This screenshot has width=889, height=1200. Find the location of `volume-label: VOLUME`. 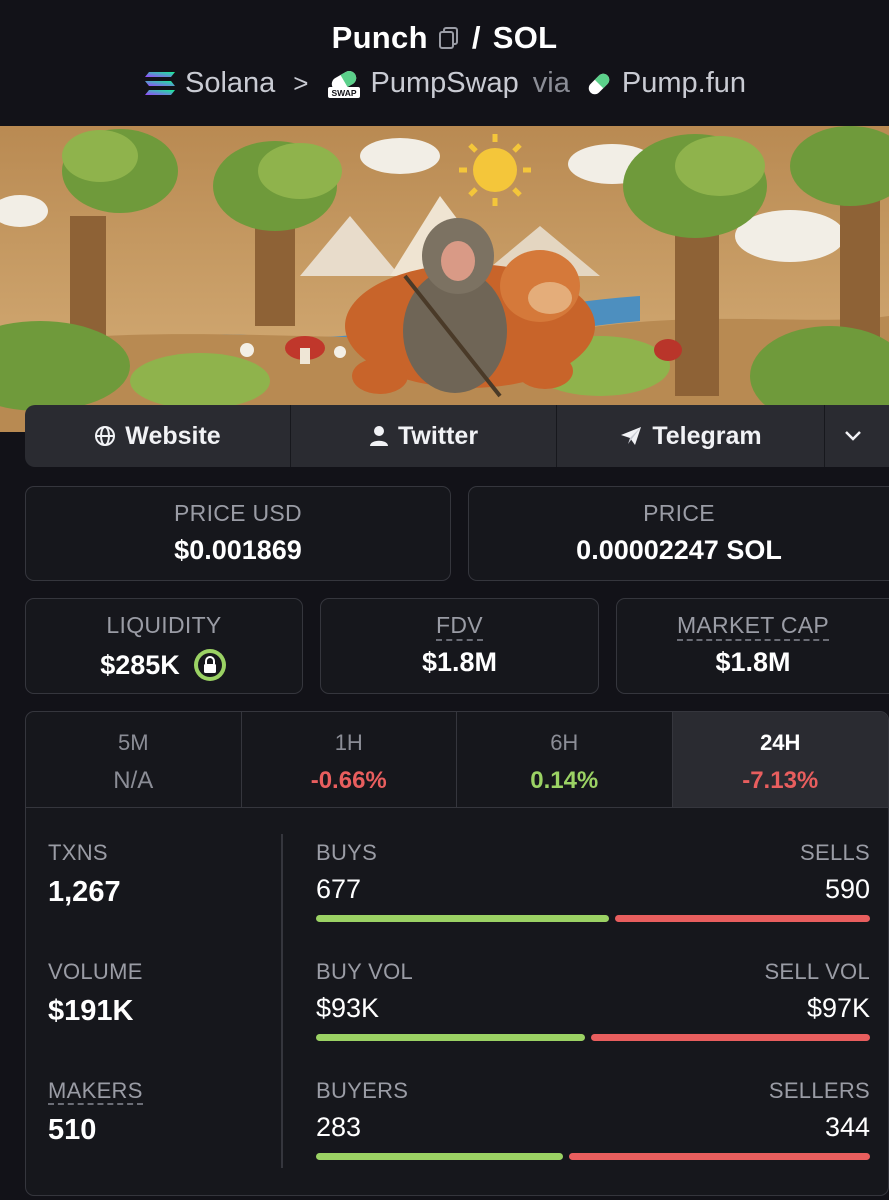

volume-label: VOLUME is located at coordinates (95, 971).